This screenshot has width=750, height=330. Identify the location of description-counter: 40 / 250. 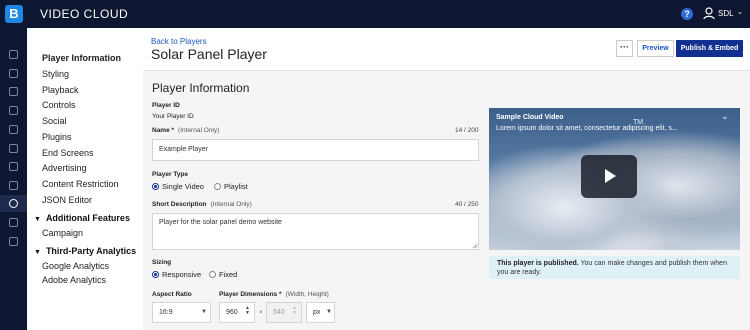
(467, 204).